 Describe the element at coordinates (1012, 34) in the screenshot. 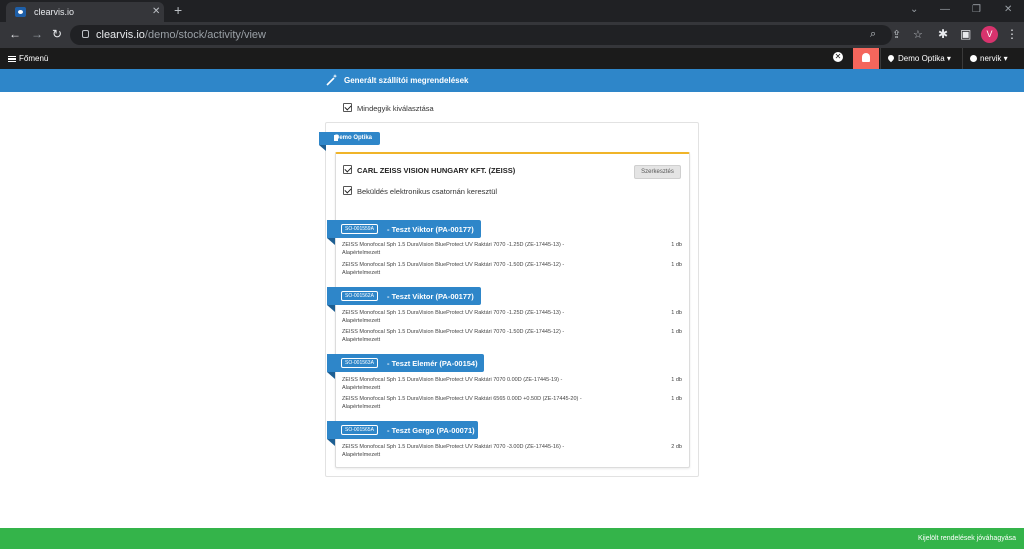

I see `browser-menu-icon: ⋮` at that location.